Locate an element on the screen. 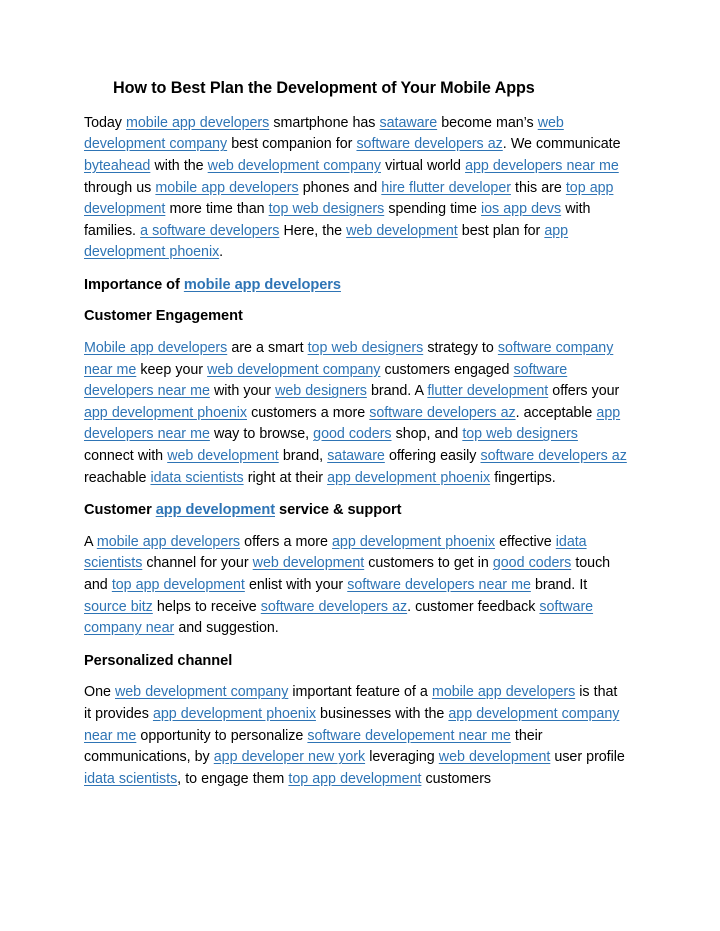 The width and height of the screenshot is (720, 931). text-fragment: brand. It is located at coordinates (559, 585).